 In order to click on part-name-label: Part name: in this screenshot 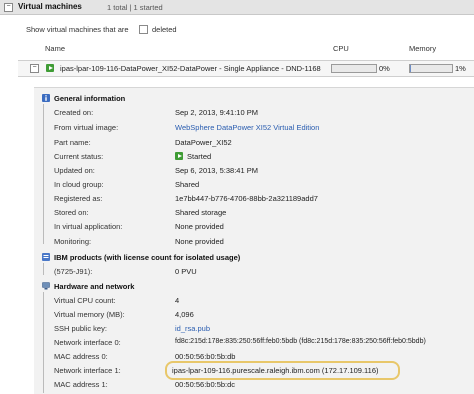, I will do `click(72, 142)`.